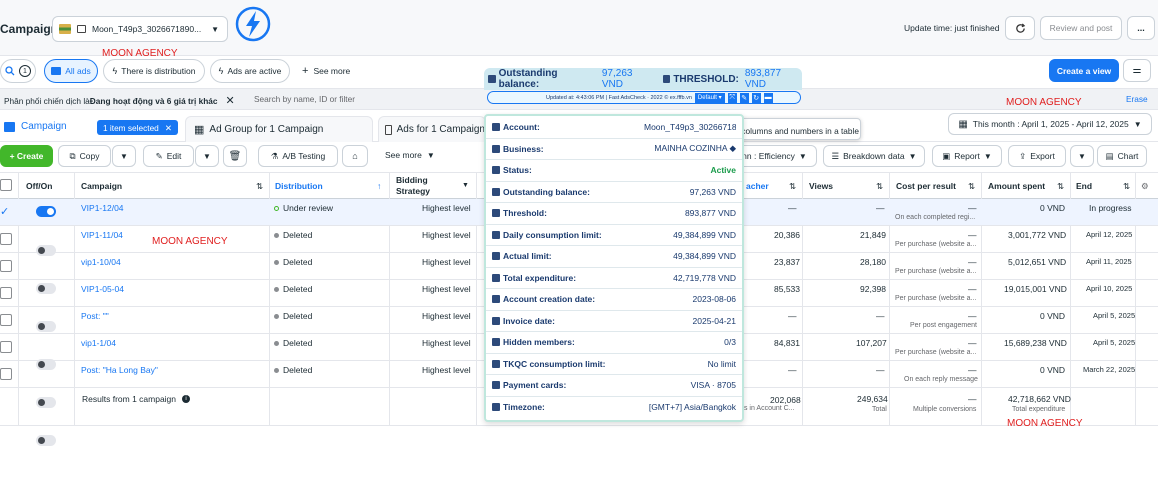 The image size is (1158, 484). What do you see at coordinates (137, 127) in the screenshot?
I see `selected-badge: 1 item selected ✕` at bounding box center [137, 127].